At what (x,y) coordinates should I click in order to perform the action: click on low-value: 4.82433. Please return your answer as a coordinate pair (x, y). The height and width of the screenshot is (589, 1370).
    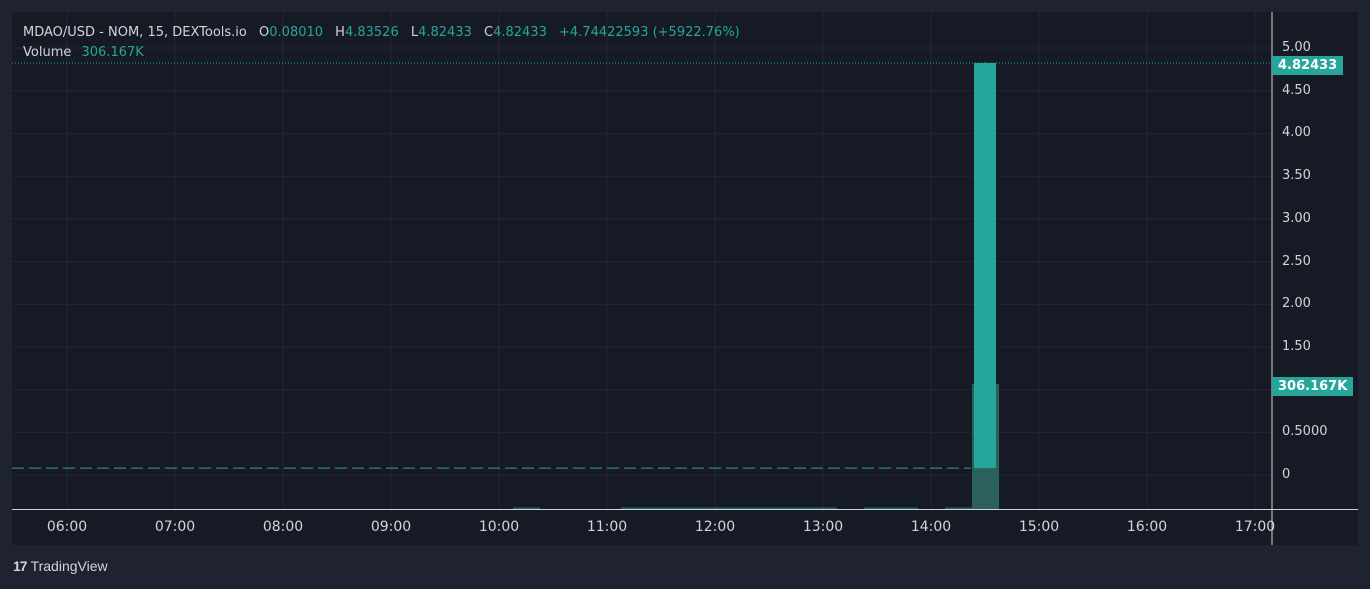
    Looking at the image, I should click on (445, 32).